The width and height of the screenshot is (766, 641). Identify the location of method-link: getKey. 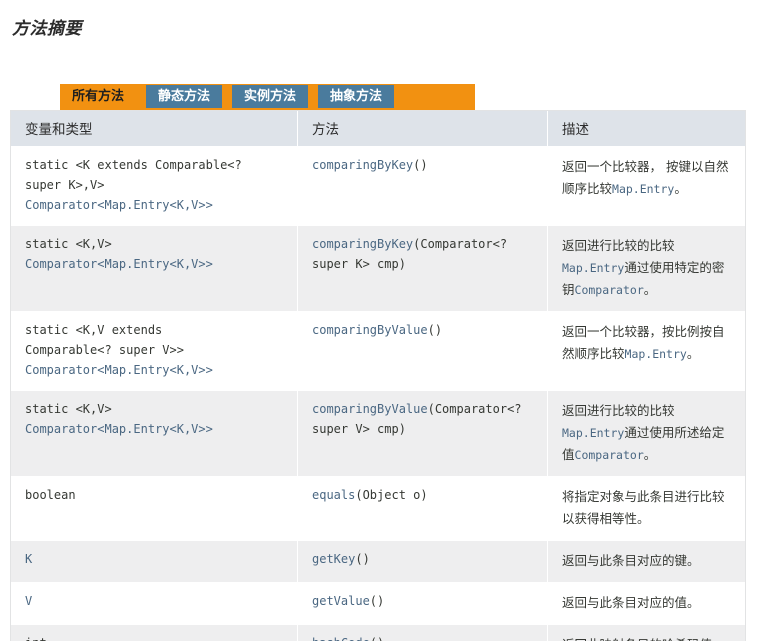
(333, 559).